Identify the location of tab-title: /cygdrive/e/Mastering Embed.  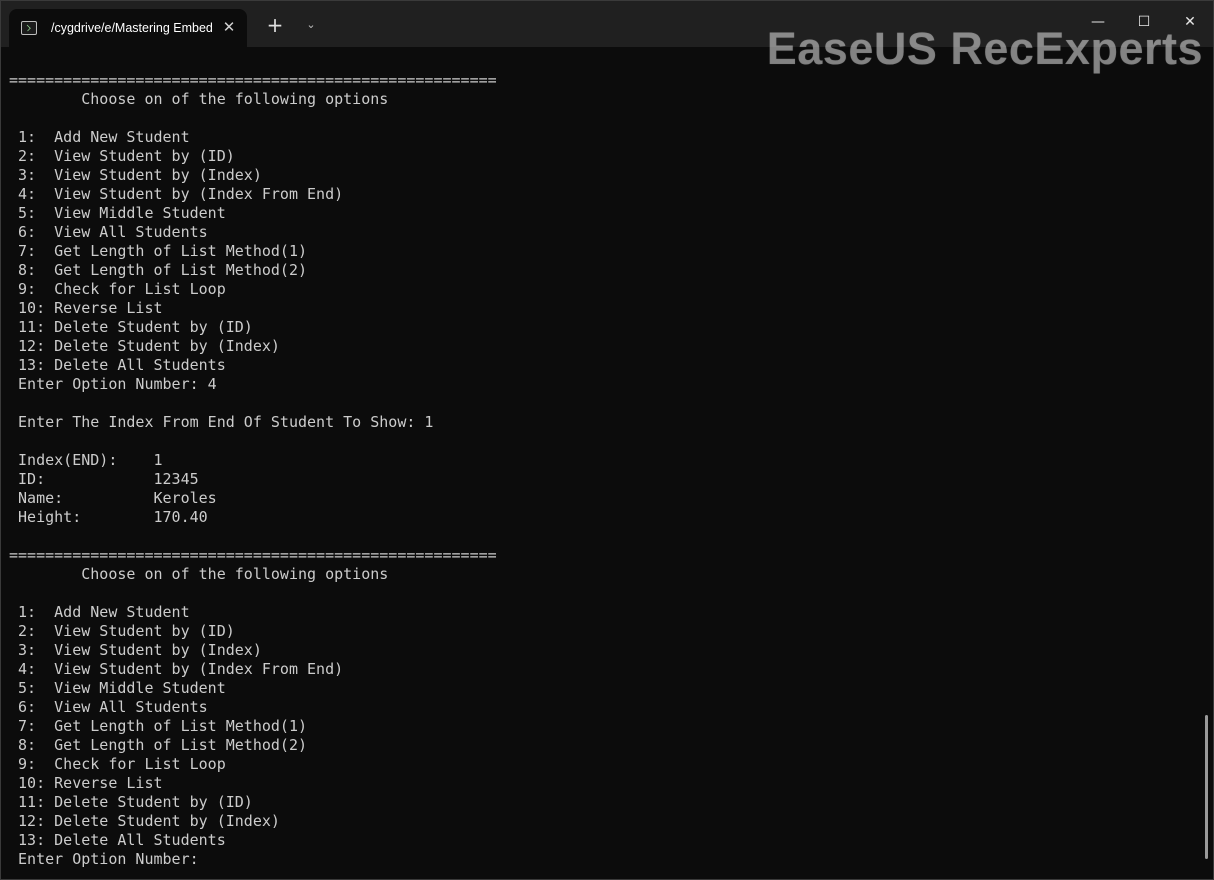
(132, 28).